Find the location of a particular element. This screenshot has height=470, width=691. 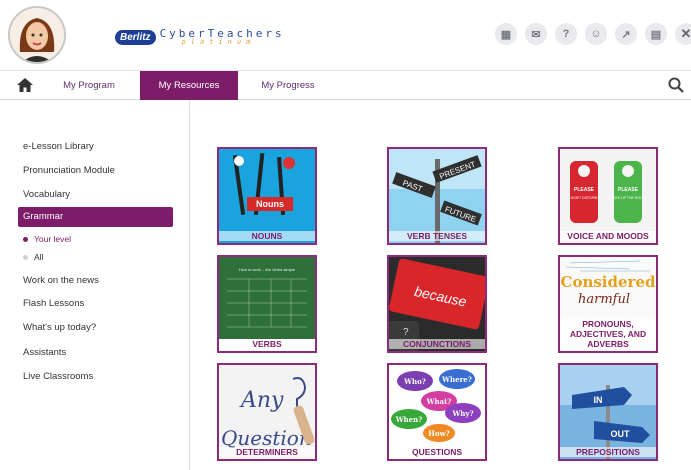

card-label: NOUNS is located at coordinates (267, 236).